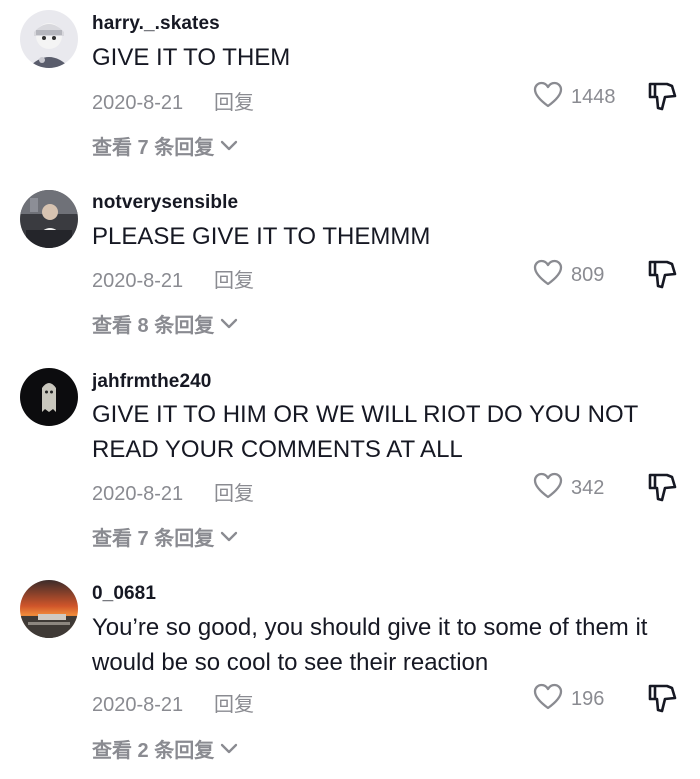  Describe the element at coordinates (569, 488) in the screenshot. I see `like-button: 342` at that location.